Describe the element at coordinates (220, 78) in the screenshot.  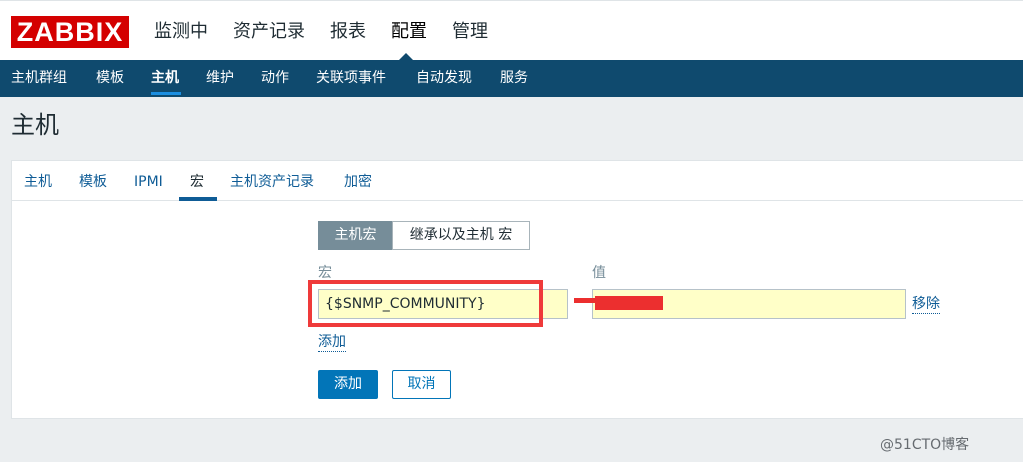
I see `submenu-maintenance: 维护` at that location.